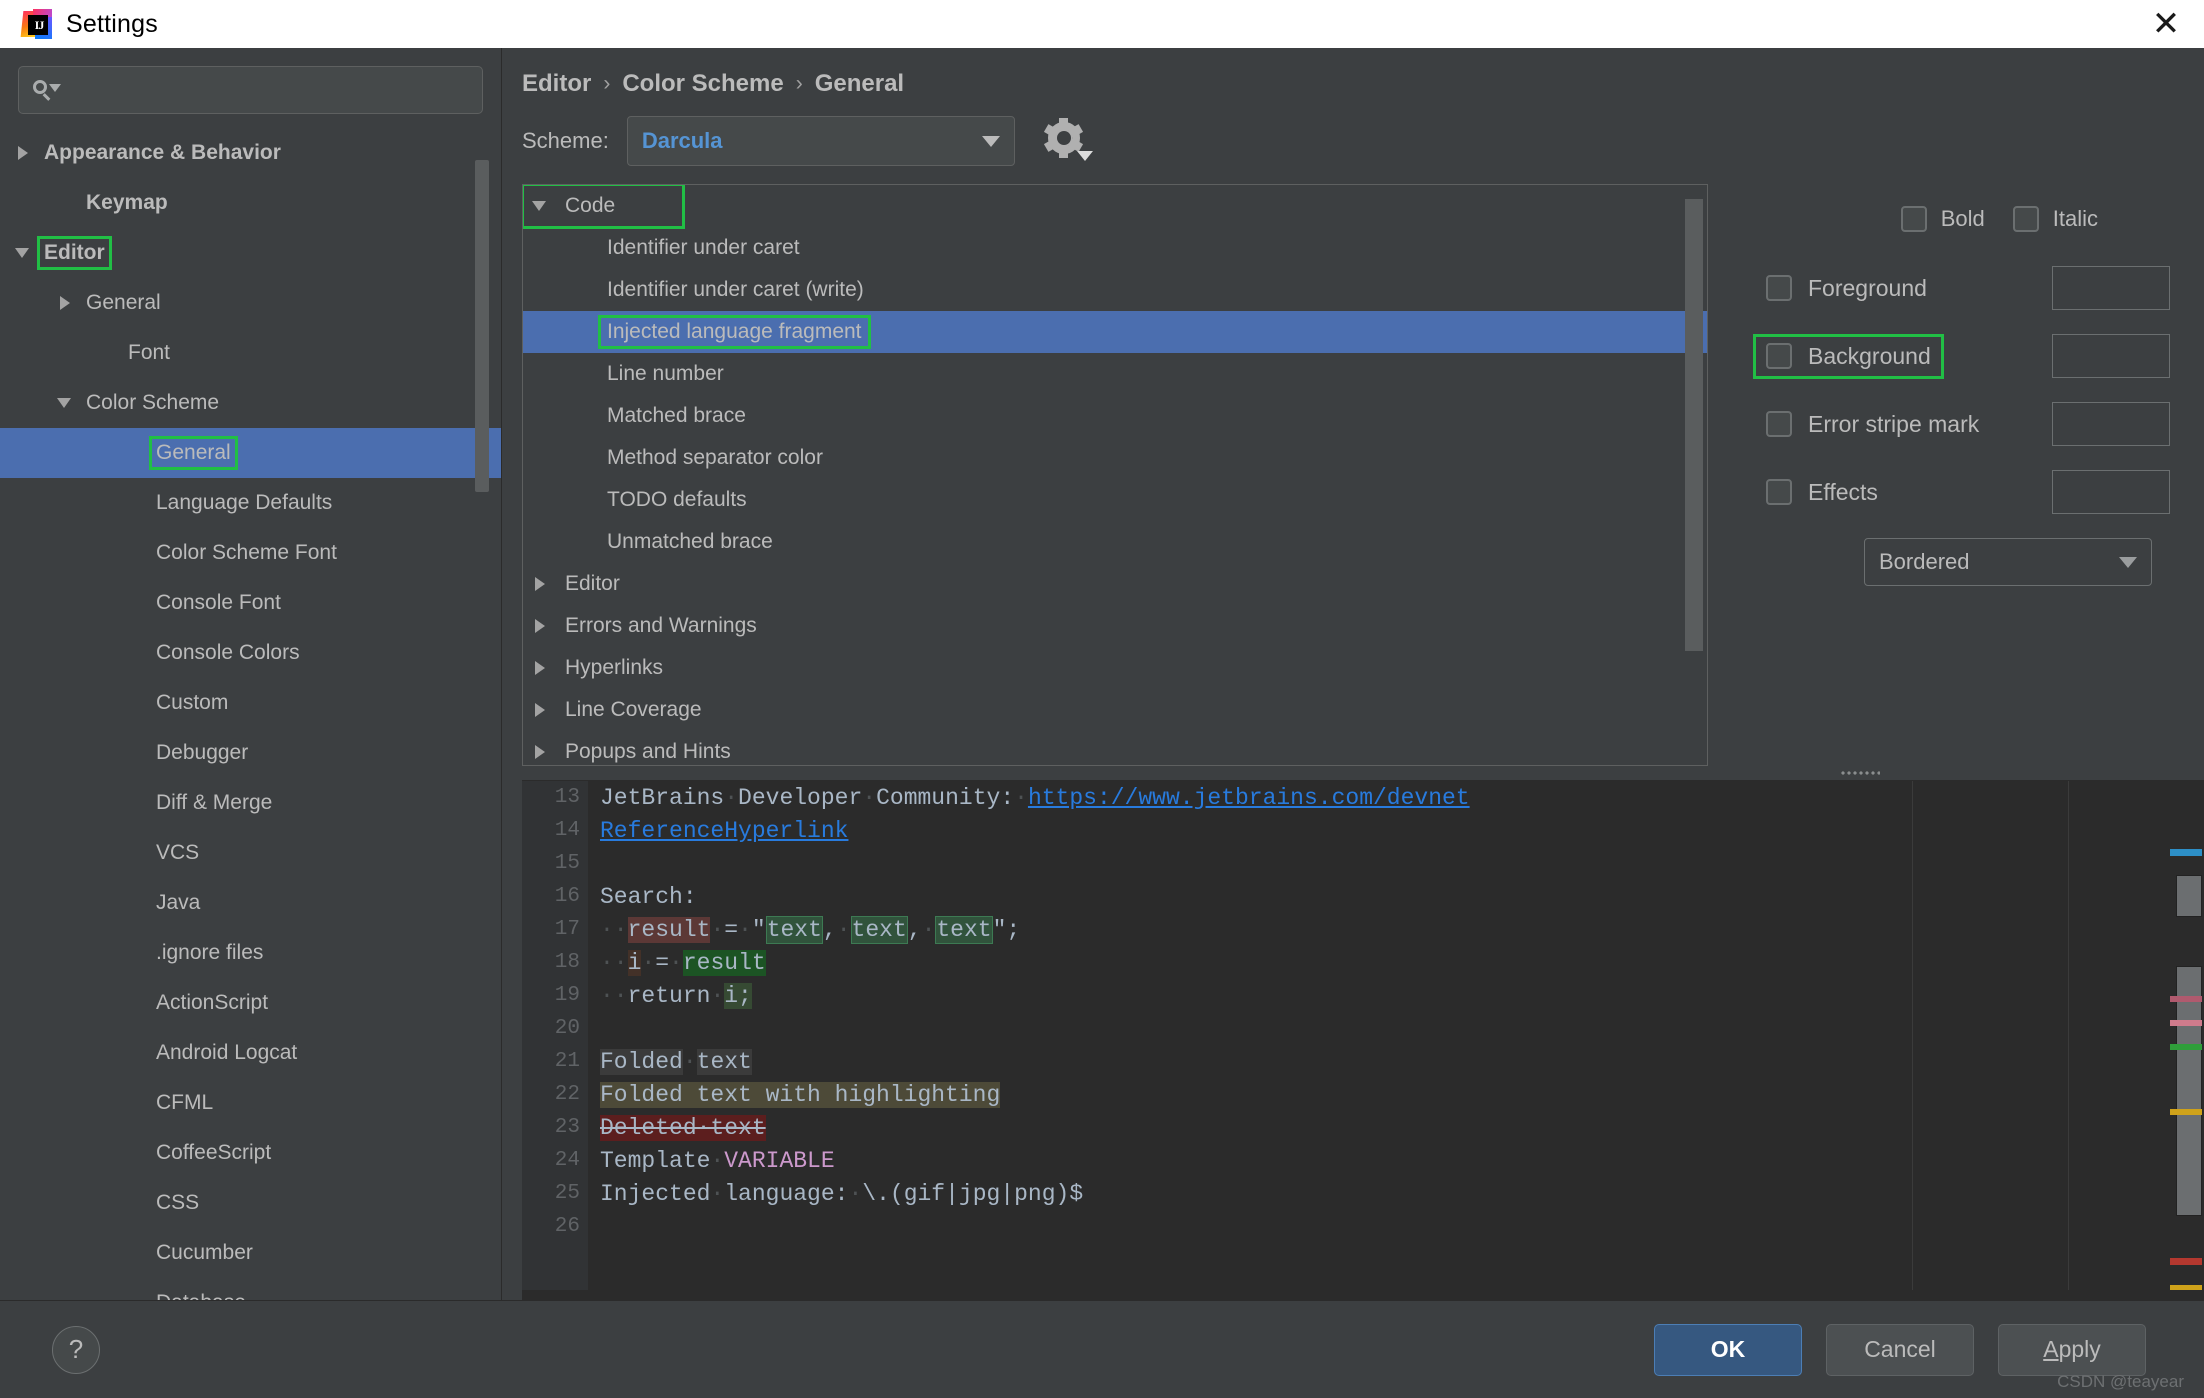  Describe the element at coordinates (1115, 332) in the screenshot. I see `color-tree-item-injected-language-fragment: Injected language fragment` at that location.